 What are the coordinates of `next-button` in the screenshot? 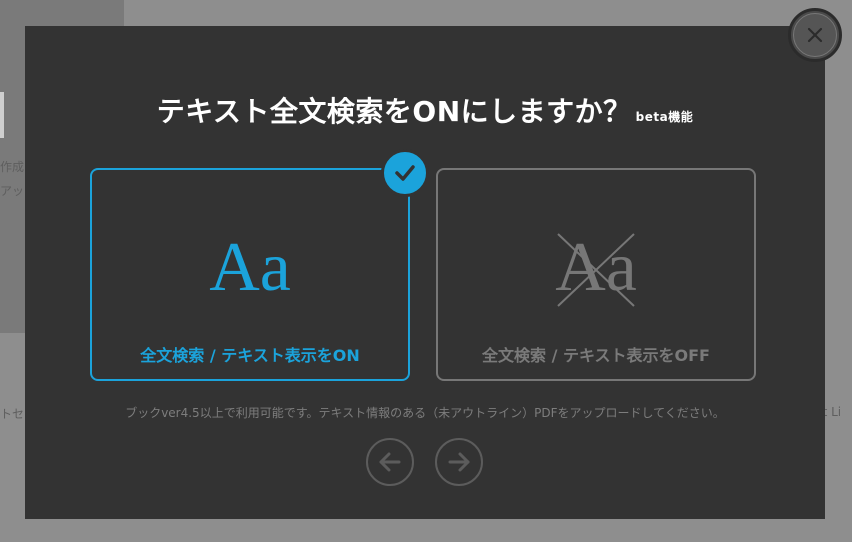 It's located at (459, 462).